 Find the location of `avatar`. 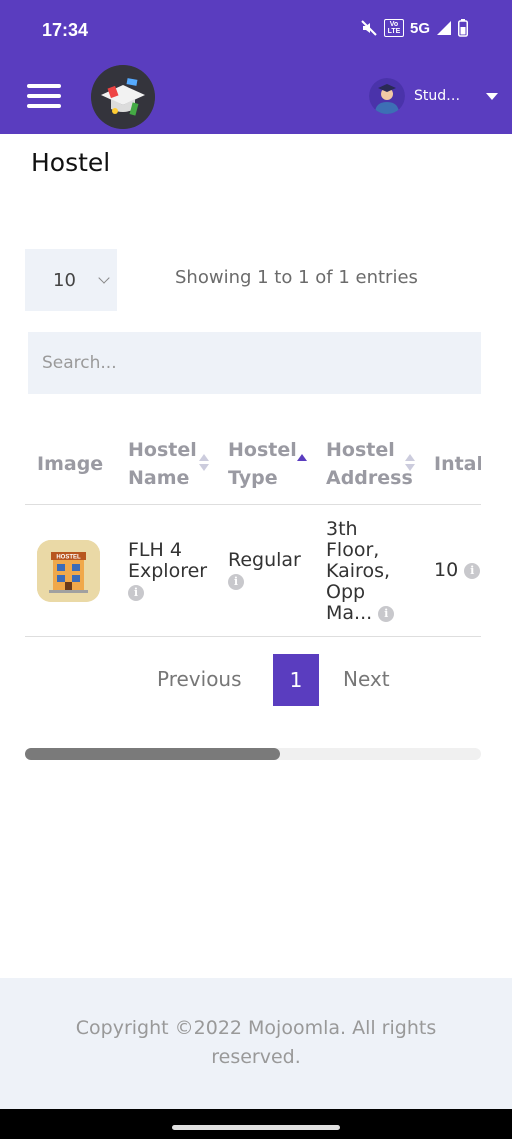

avatar is located at coordinates (387, 96).